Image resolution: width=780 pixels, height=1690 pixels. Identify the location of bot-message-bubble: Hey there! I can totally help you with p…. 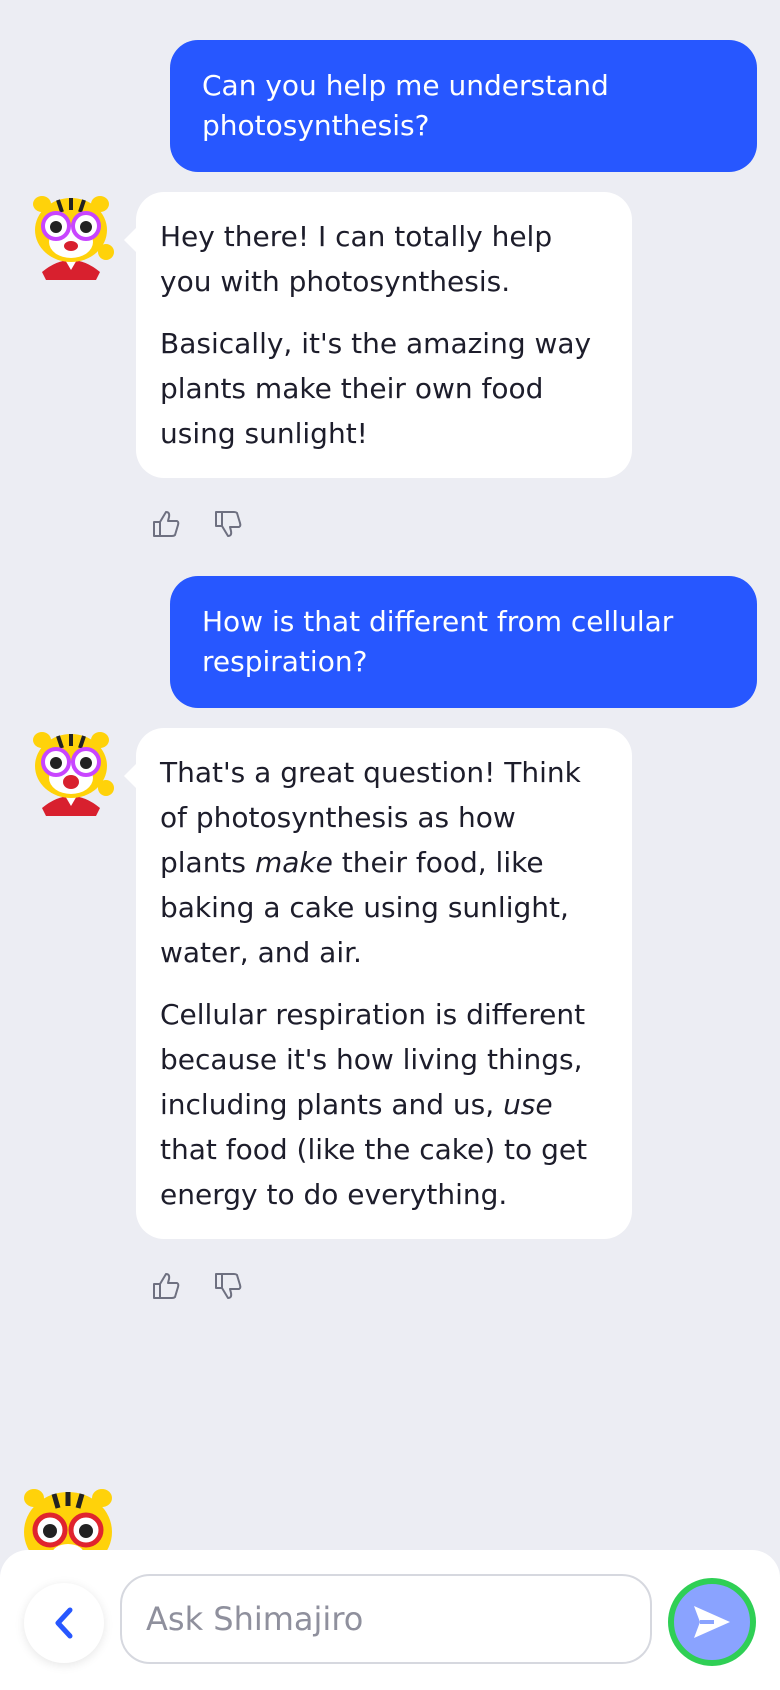
(378, 335).